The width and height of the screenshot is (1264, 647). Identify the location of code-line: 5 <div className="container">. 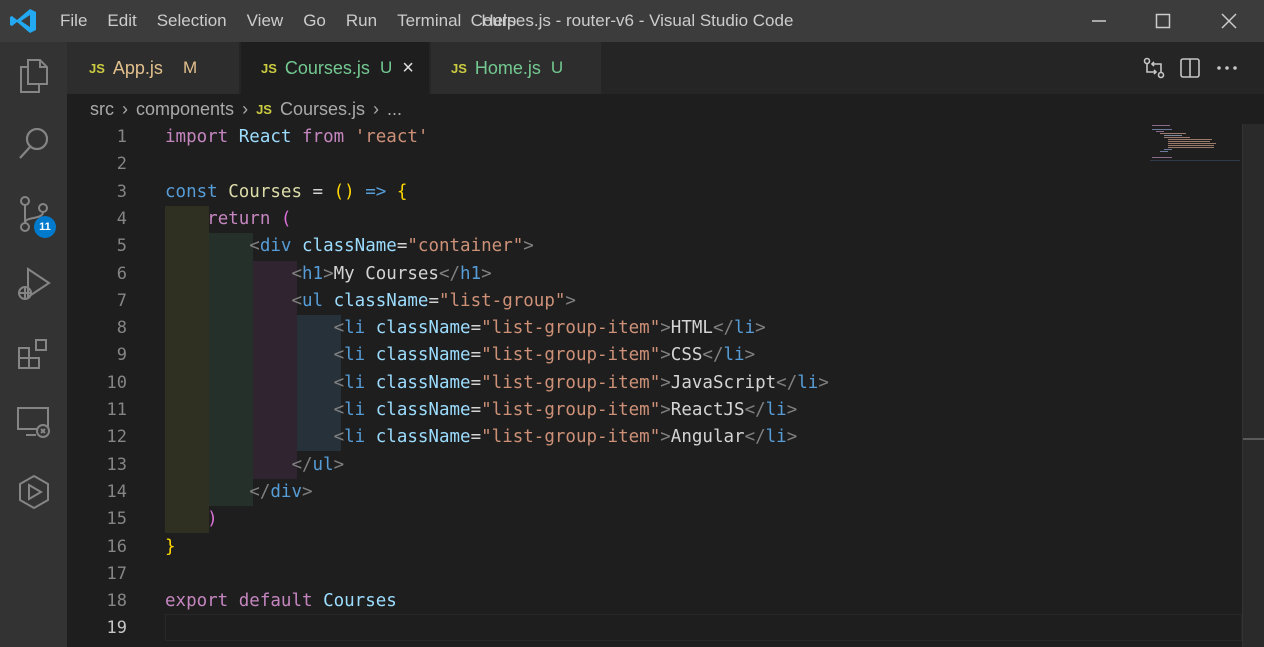
(654, 246).